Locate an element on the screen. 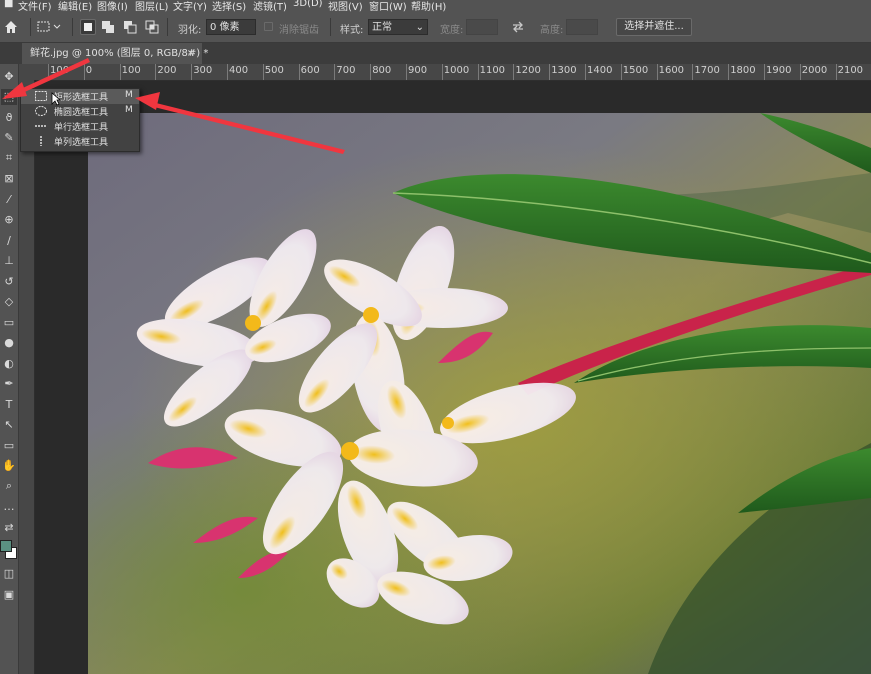  type-tool-icon: T is located at coordinates (9, 404).